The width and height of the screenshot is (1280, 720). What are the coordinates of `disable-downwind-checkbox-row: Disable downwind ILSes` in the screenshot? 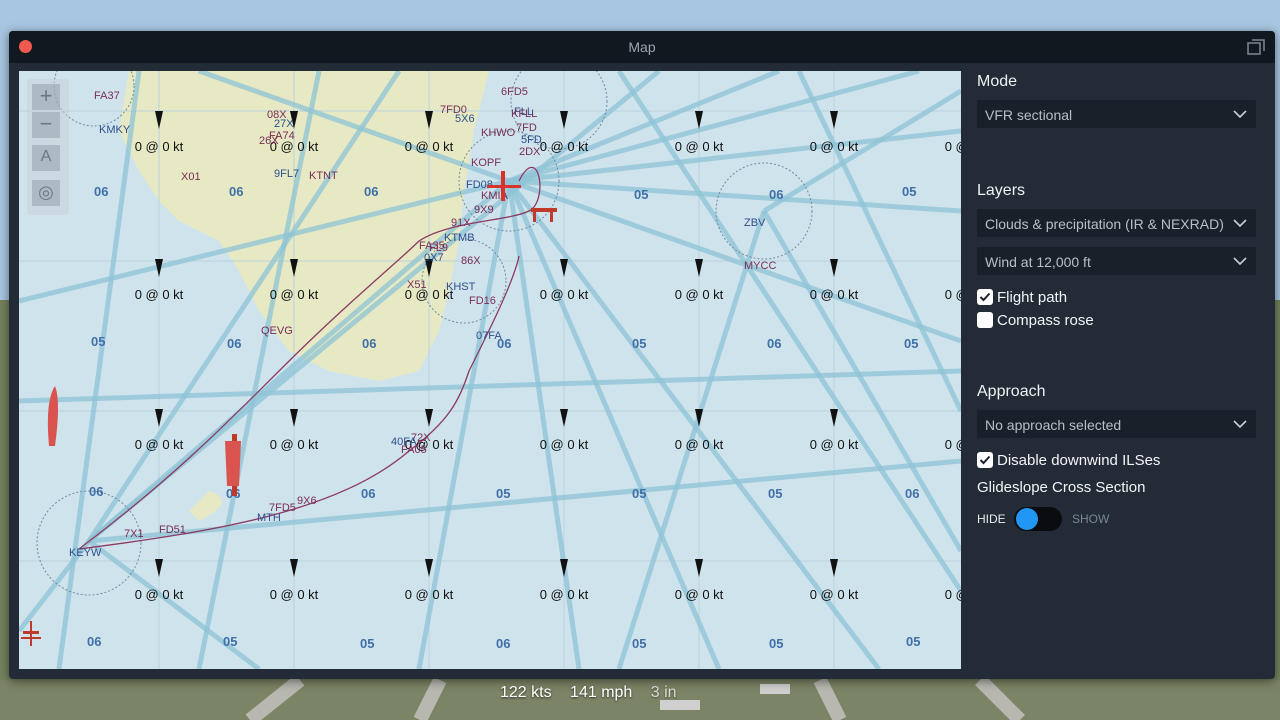 It's located at (1107, 461).